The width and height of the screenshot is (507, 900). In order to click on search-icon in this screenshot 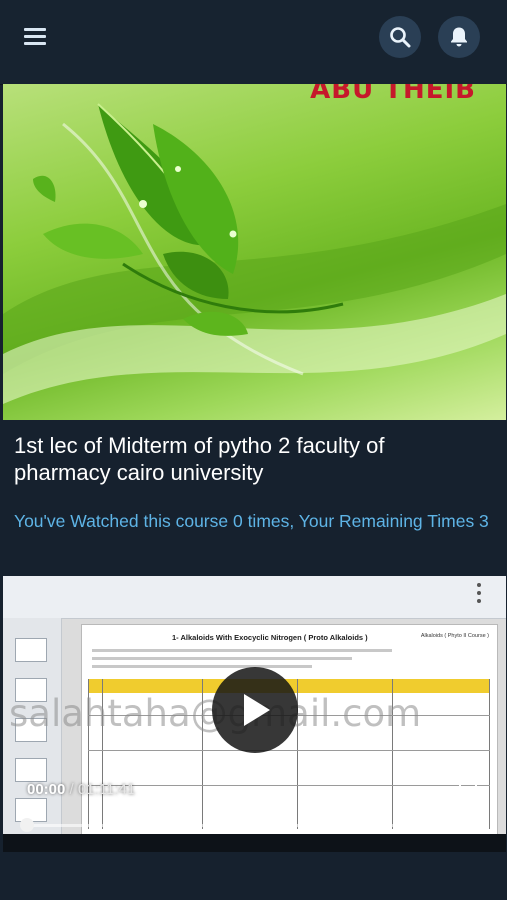, I will do `click(400, 37)`.